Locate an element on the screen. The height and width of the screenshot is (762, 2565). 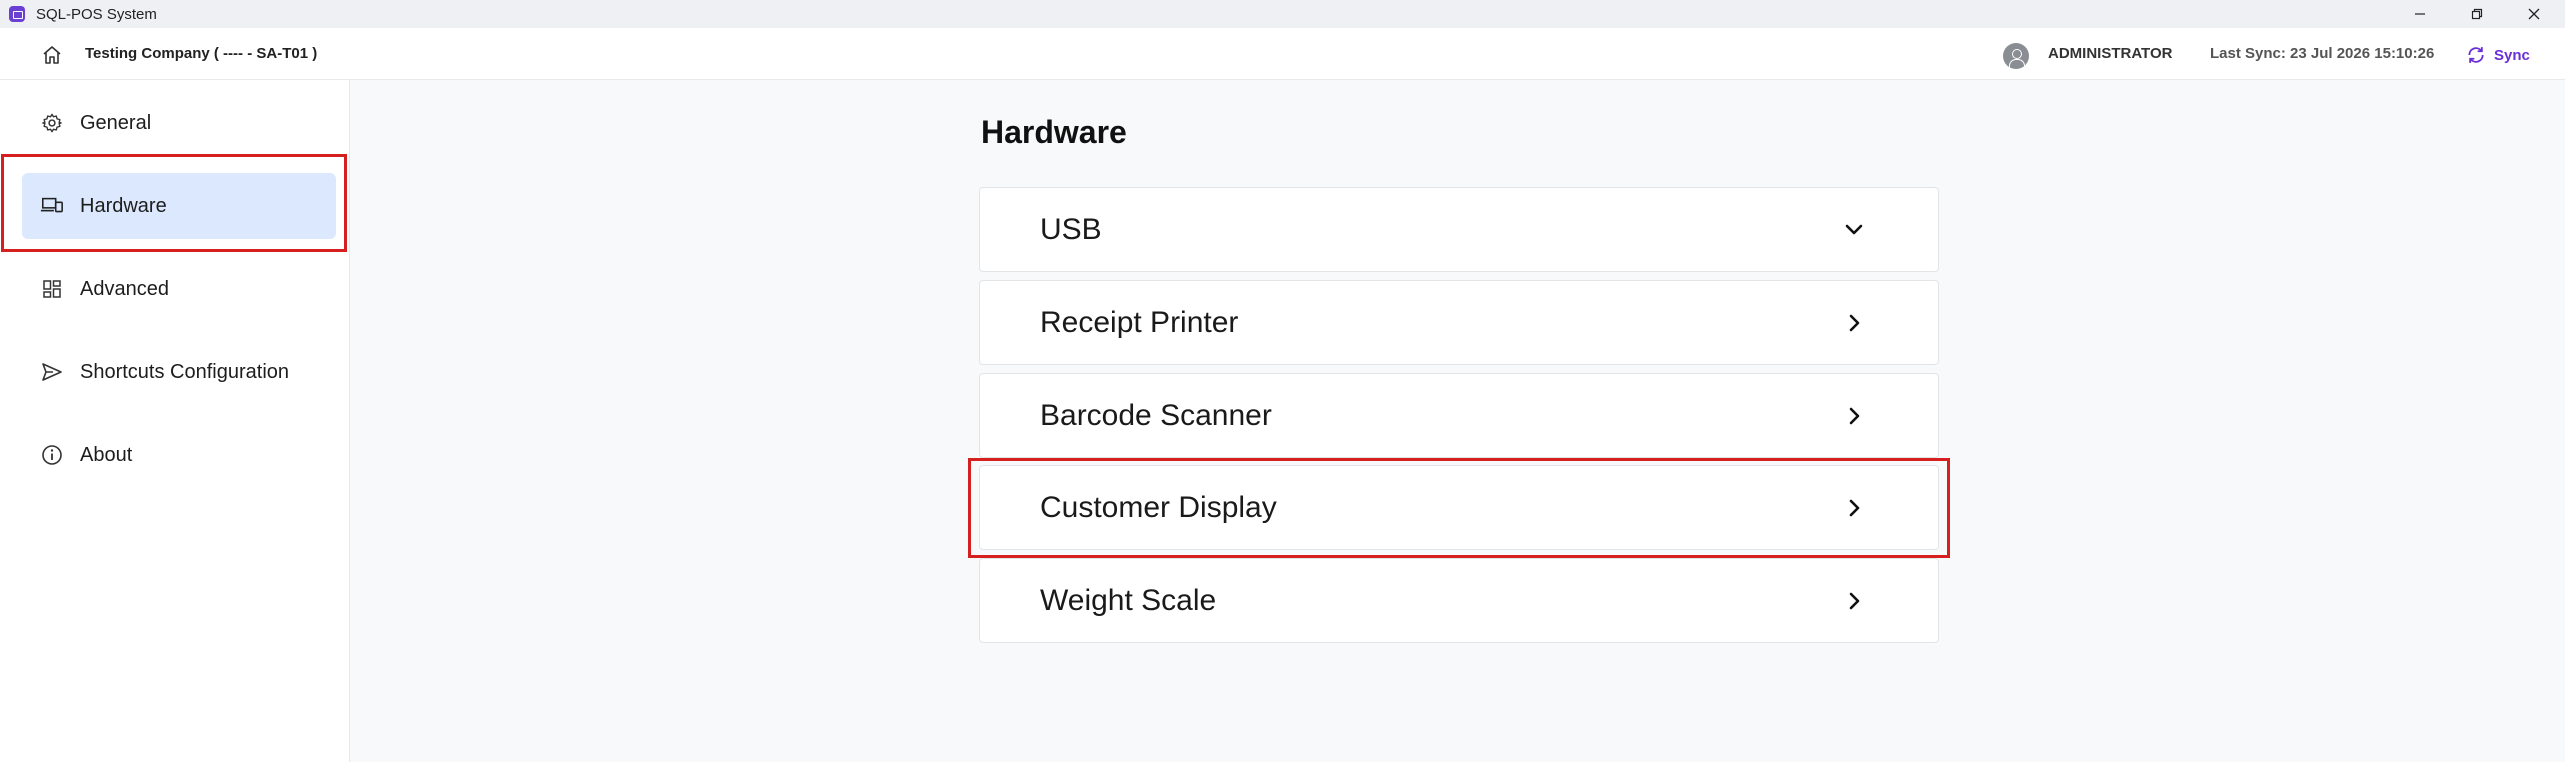
restore-icon is located at coordinates (2477, 14).